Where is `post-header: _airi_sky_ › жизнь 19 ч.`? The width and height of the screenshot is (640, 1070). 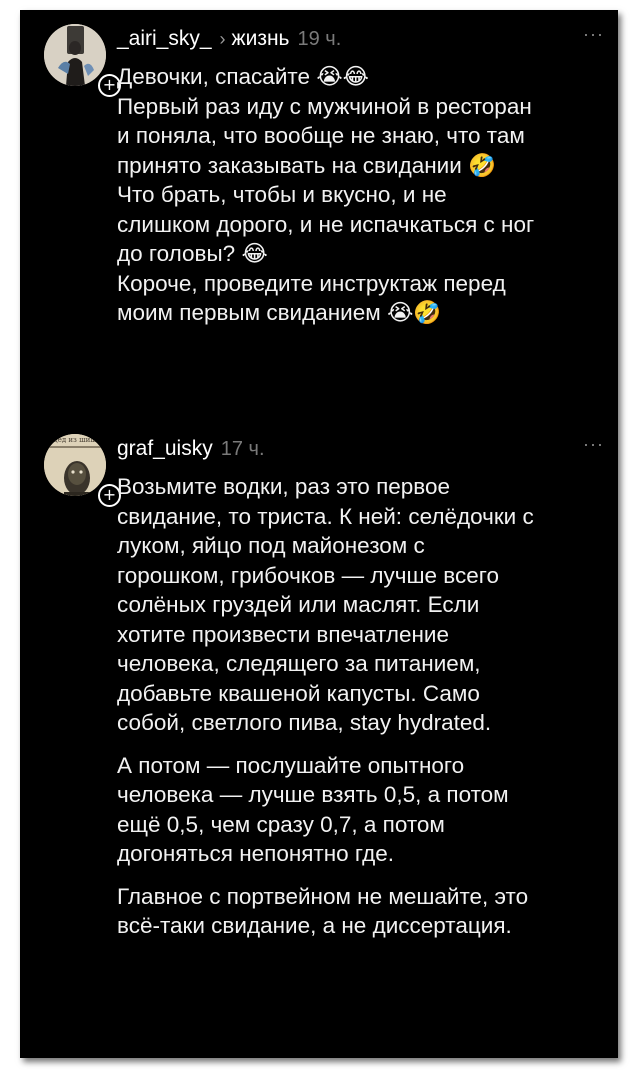 post-header: _airi_sky_ › жизнь 19 ч. is located at coordinates (229, 39).